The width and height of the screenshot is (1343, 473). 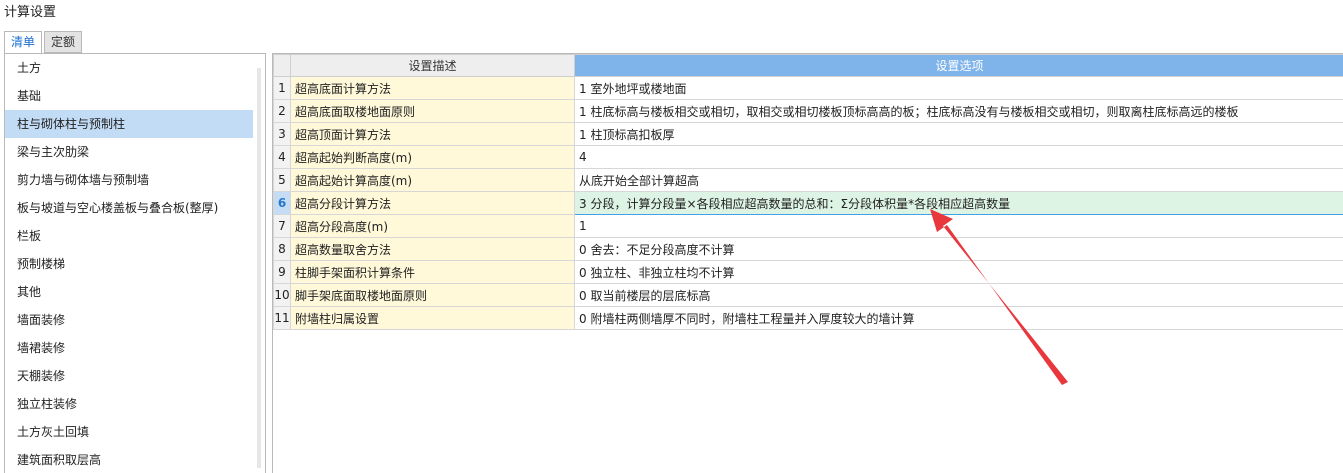 I want to click on grid-row: 1 超高底面计算方法 1 室外地坪或楼地面, so click(x=808, y=88).